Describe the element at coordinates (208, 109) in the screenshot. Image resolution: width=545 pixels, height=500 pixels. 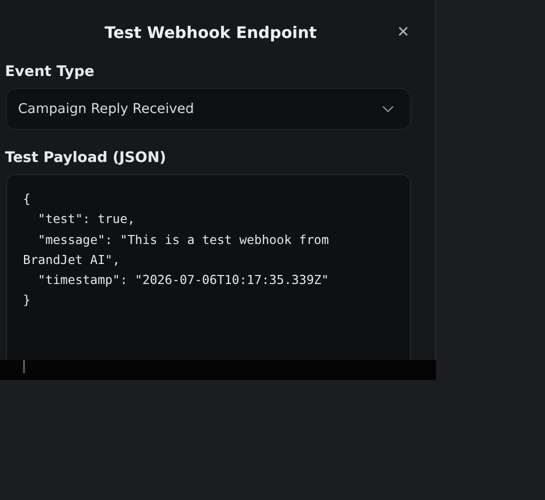
I see `event-type-select: Campaign Reply Received` at that location.